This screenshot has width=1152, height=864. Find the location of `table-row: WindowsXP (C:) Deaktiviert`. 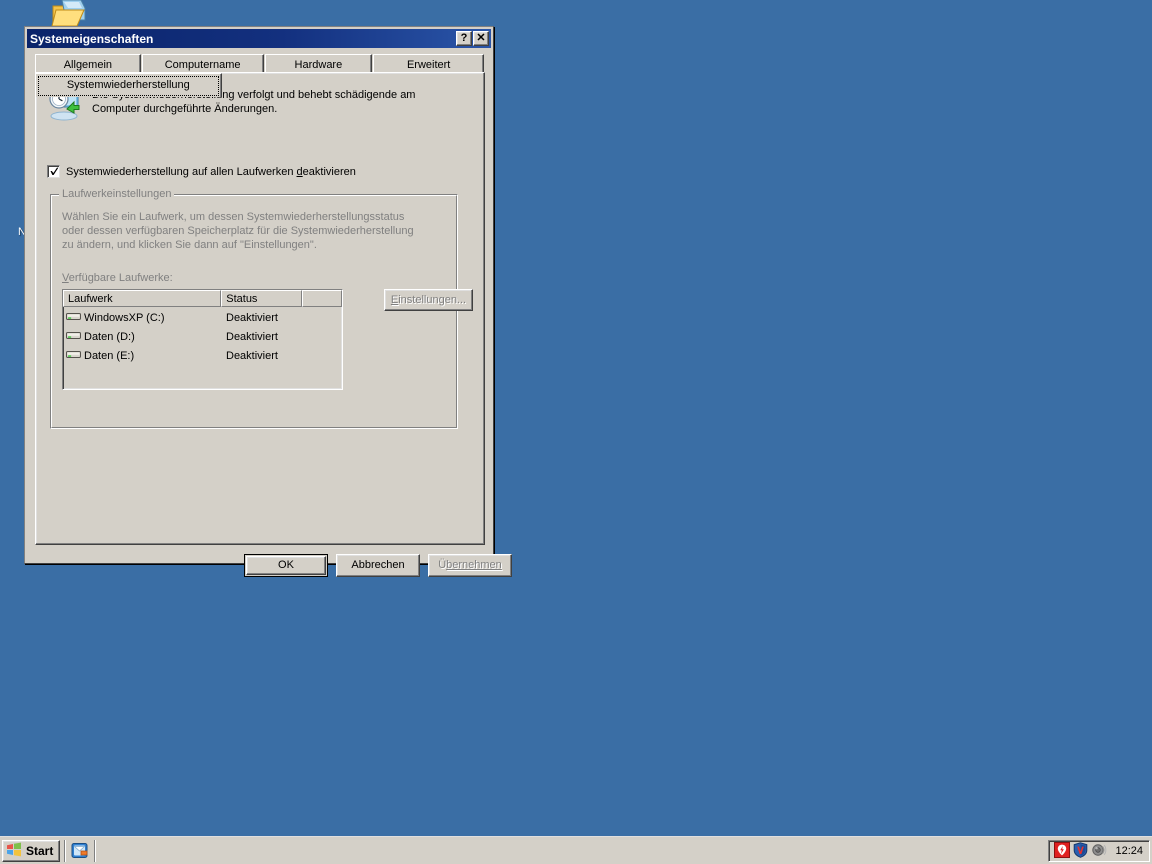

table-row: WindowsXP (C:) Deaktiviert is located at coordinates (202, 317).